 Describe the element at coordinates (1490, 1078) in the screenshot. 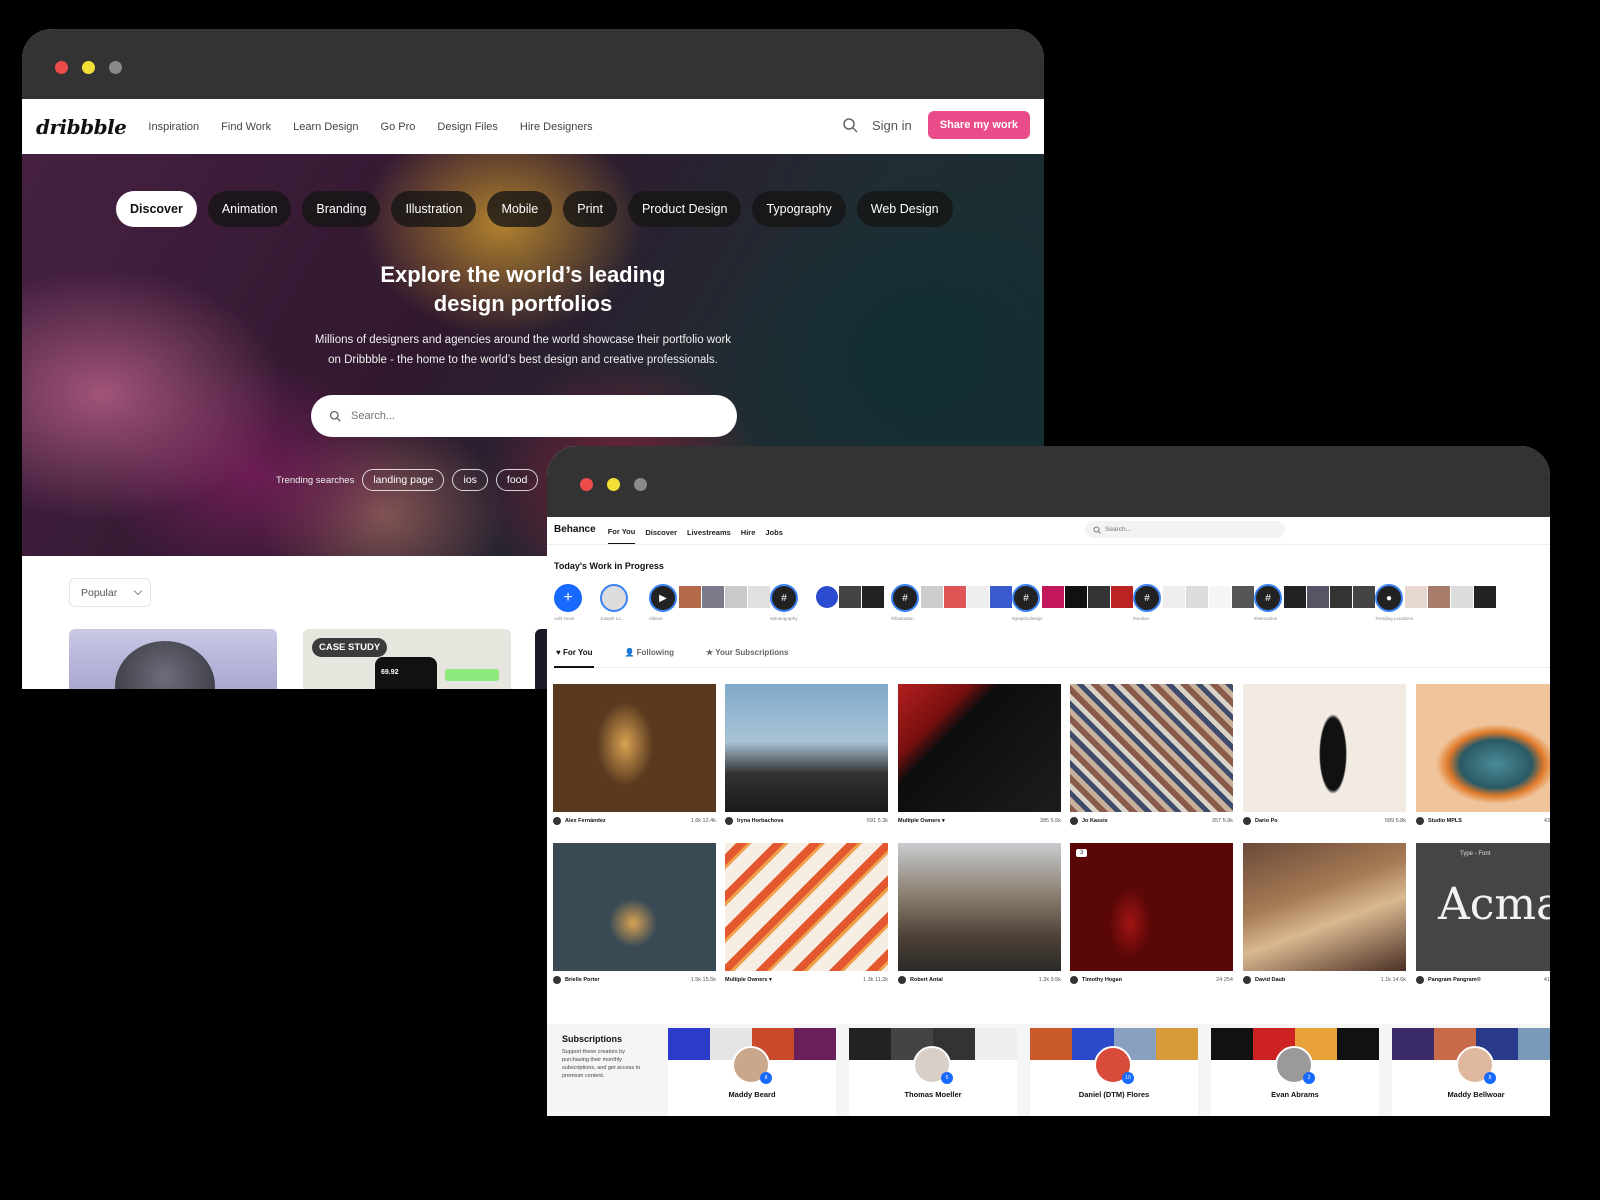

I see `subscriber-badge: 8` at that location.